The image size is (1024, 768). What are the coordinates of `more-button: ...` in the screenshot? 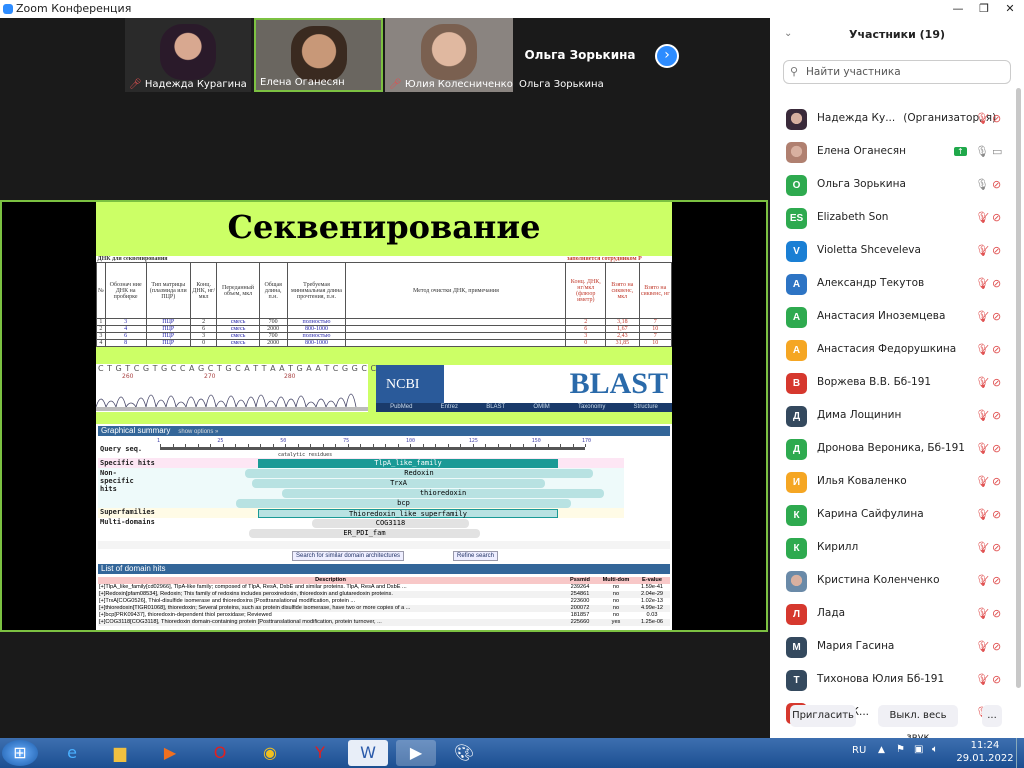 It's located at (992, 716).